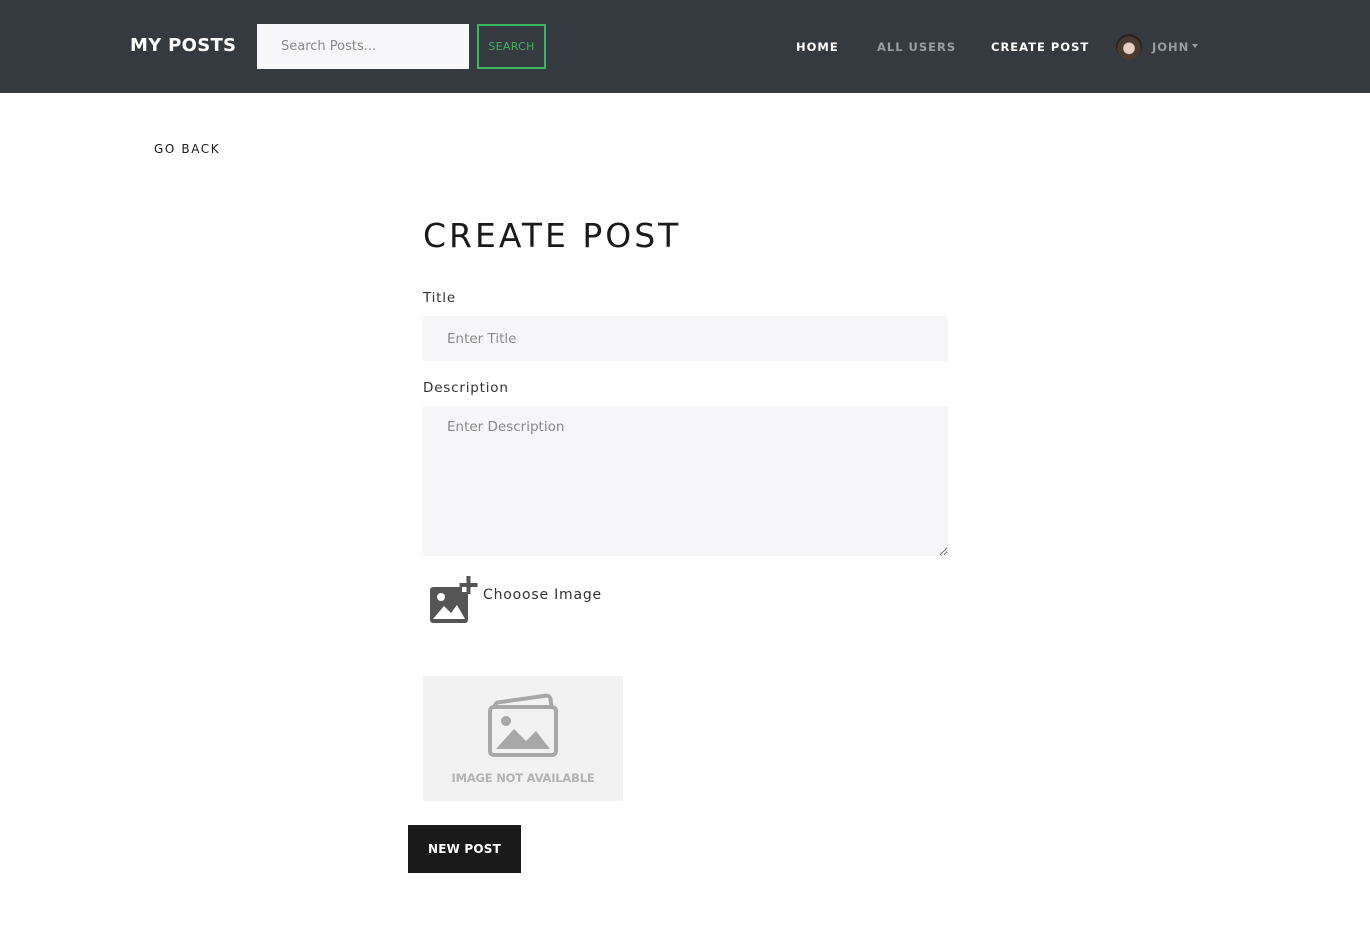 This screenshot has width=1370, height=952. I want to click on title-label: Title, so click(439, 298).